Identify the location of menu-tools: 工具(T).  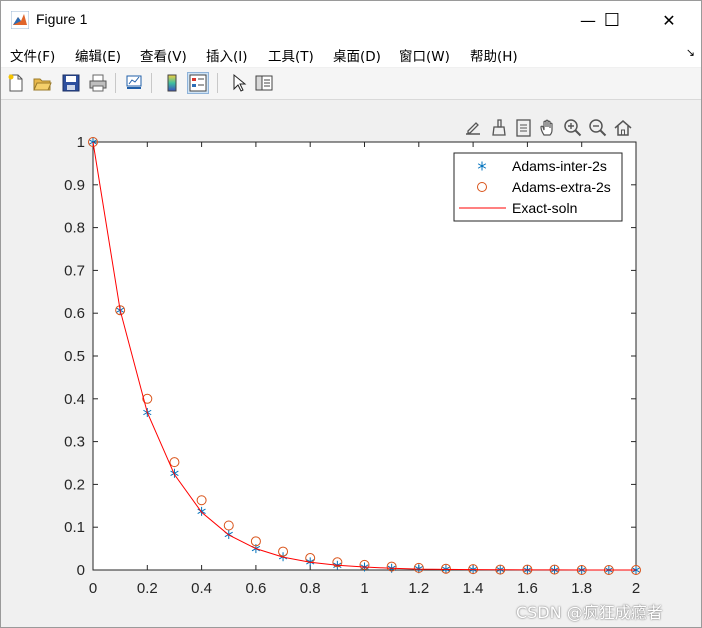
(291, 55).